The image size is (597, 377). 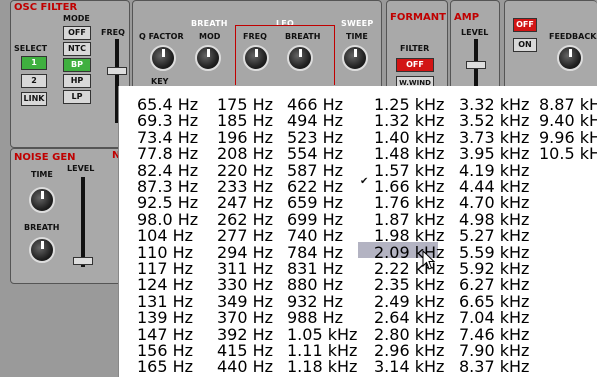 What do you see at coordinates (160, 81) in the screenshot?
I see `key-label: KEY` at bounding box center [160, 81].